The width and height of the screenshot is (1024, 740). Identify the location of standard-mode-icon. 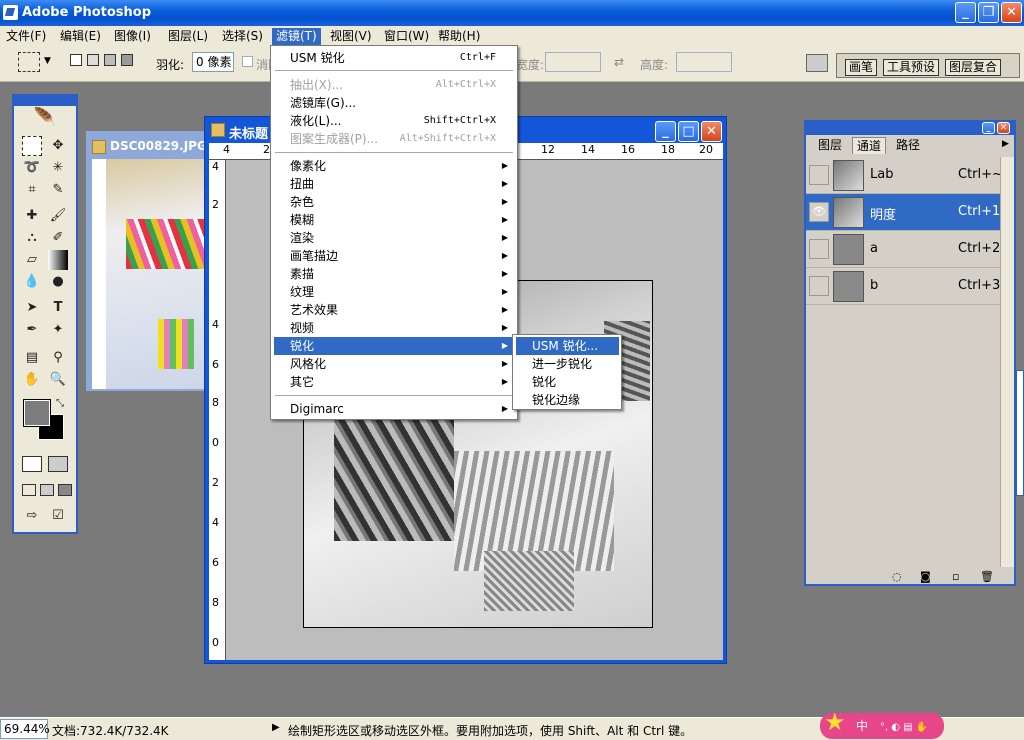
(32, 464).